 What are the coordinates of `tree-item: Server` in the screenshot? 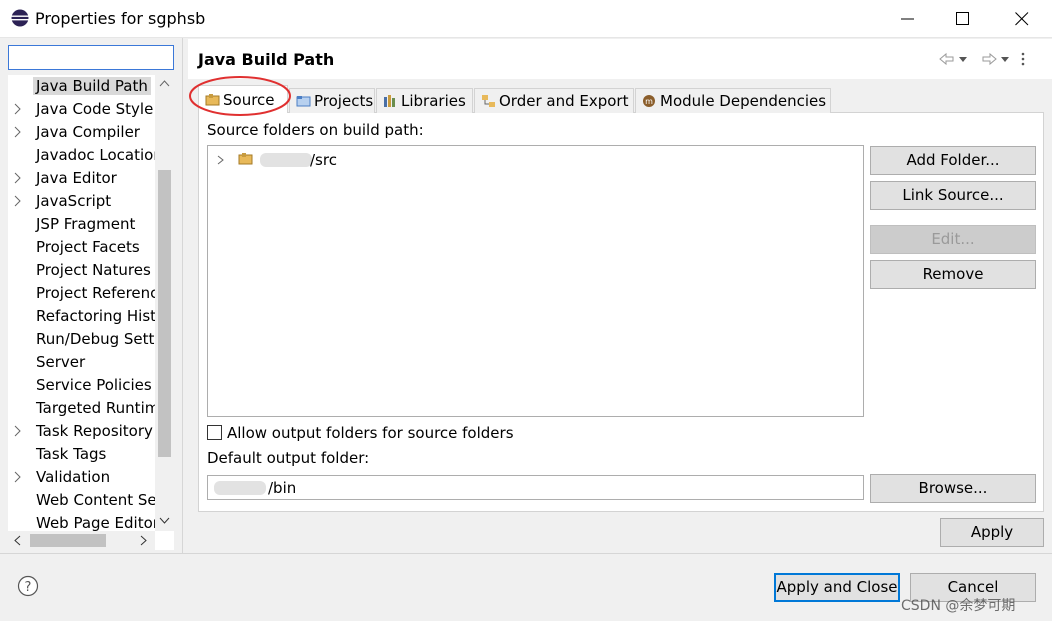 It's located at (83, 362).